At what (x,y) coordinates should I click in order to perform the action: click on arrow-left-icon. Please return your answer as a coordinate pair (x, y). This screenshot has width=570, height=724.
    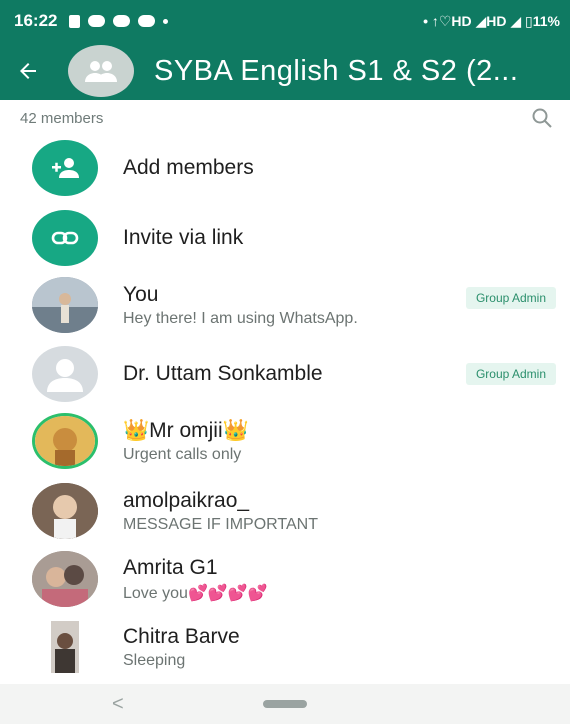
    Looking at the image, I should click on (28, 71).